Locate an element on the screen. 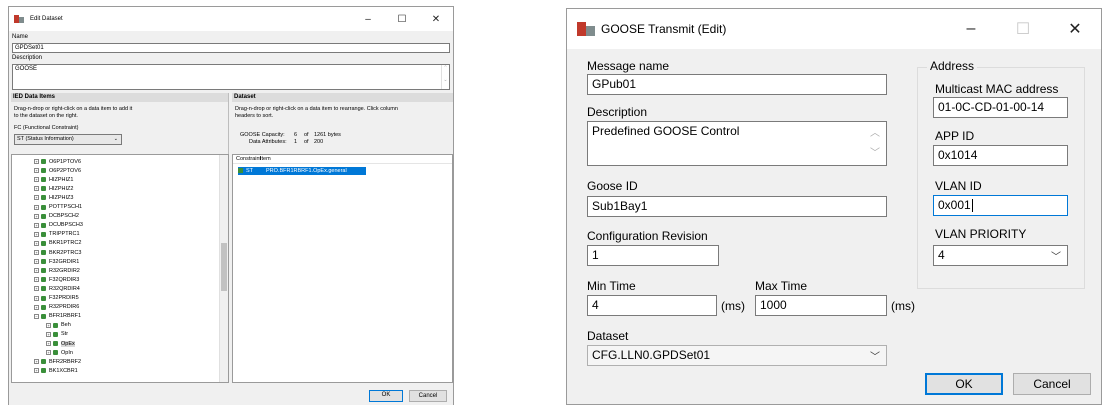 This screenshot has width=1102, height=405. description-scrollbar: ⌃ ⌄ is located at coordinates (445, 77).